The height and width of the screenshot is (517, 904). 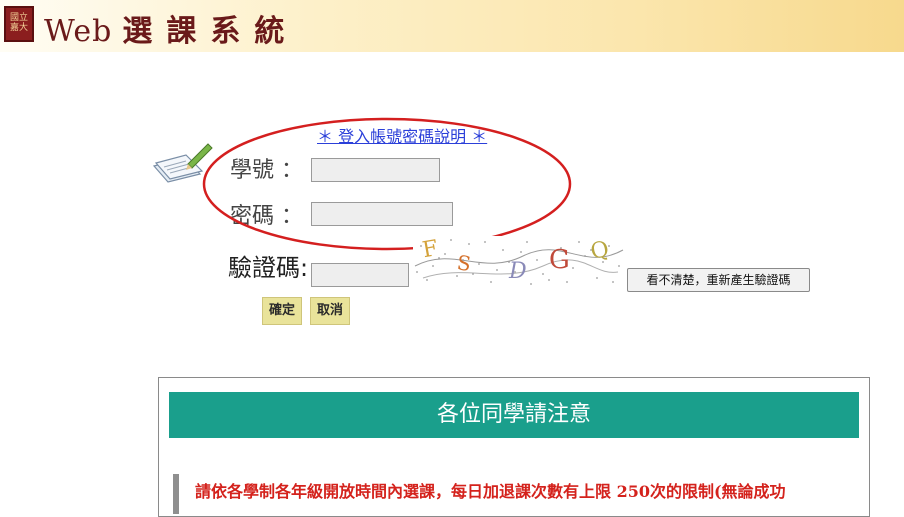 What do you see at coordinates (452, 26) in the screenshot?
I see `app-header: 國立 嘉大 Web 選課系統` at bounding box center [452, 26].